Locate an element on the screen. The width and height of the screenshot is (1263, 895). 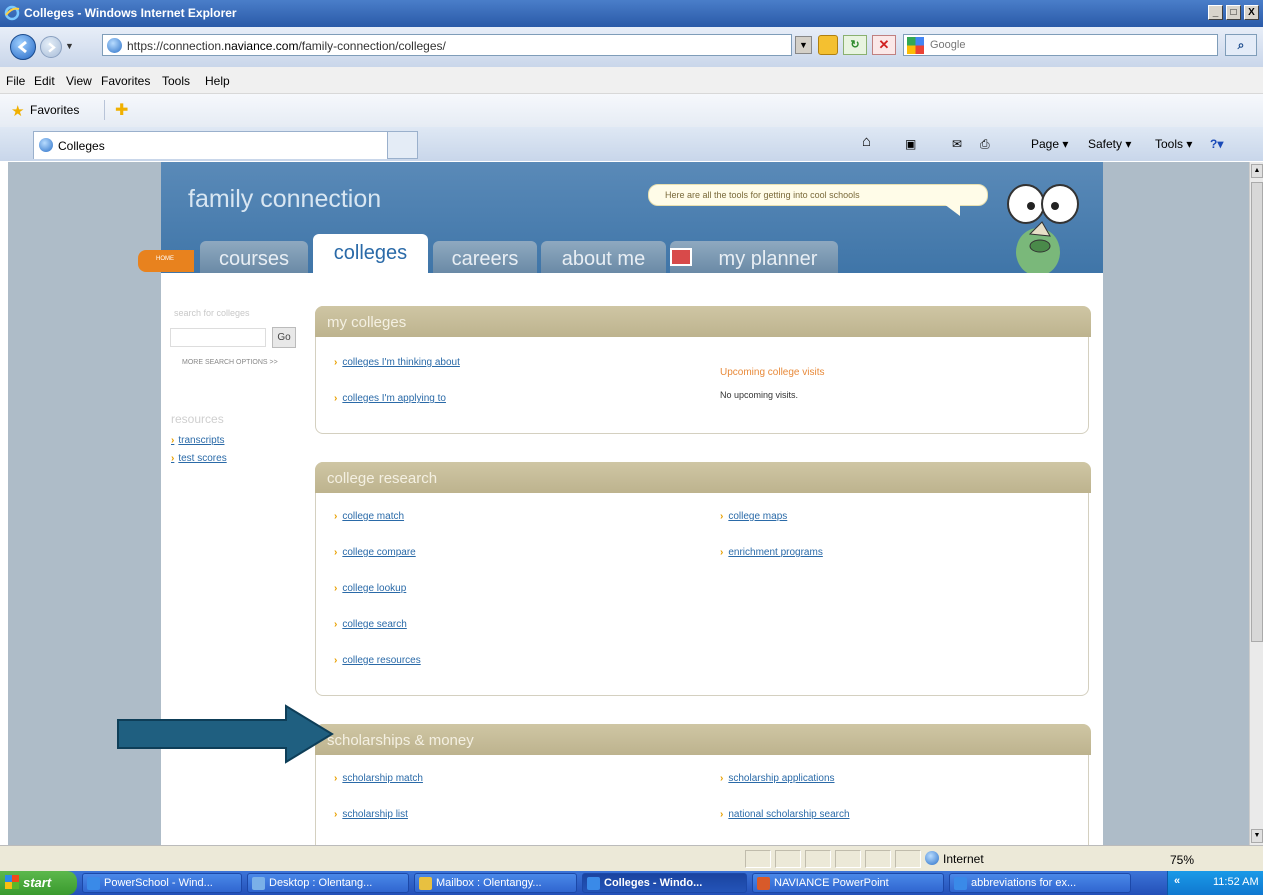
url-prefix: https://connection. is located at coordinates (176, 46).